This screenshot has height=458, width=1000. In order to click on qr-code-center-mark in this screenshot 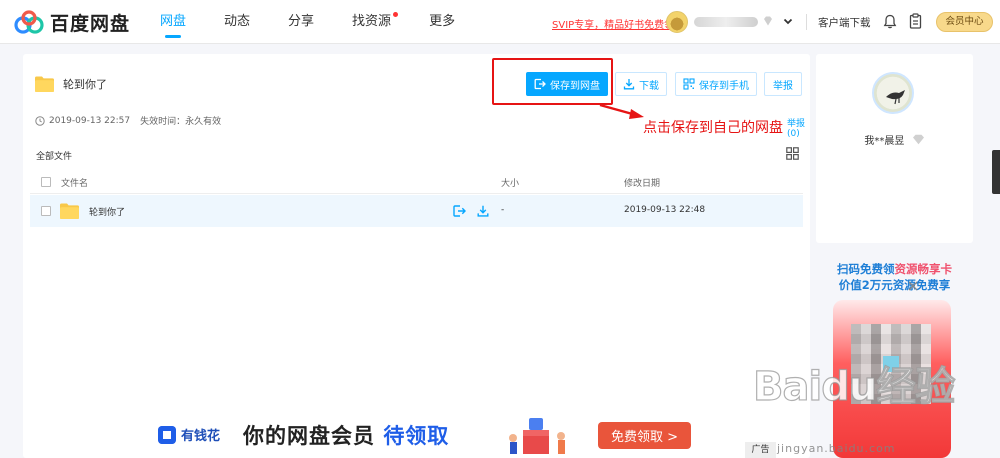, I will do `click(891, 364)`.